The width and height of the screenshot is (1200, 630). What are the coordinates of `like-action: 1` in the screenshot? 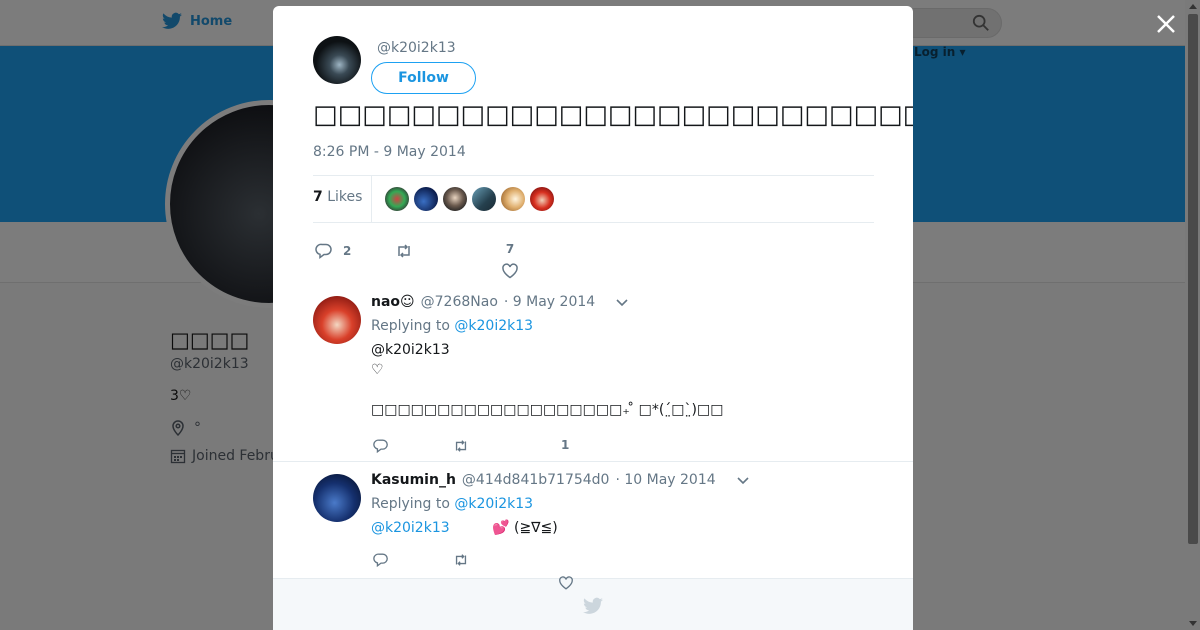 It's located at (565, 445).